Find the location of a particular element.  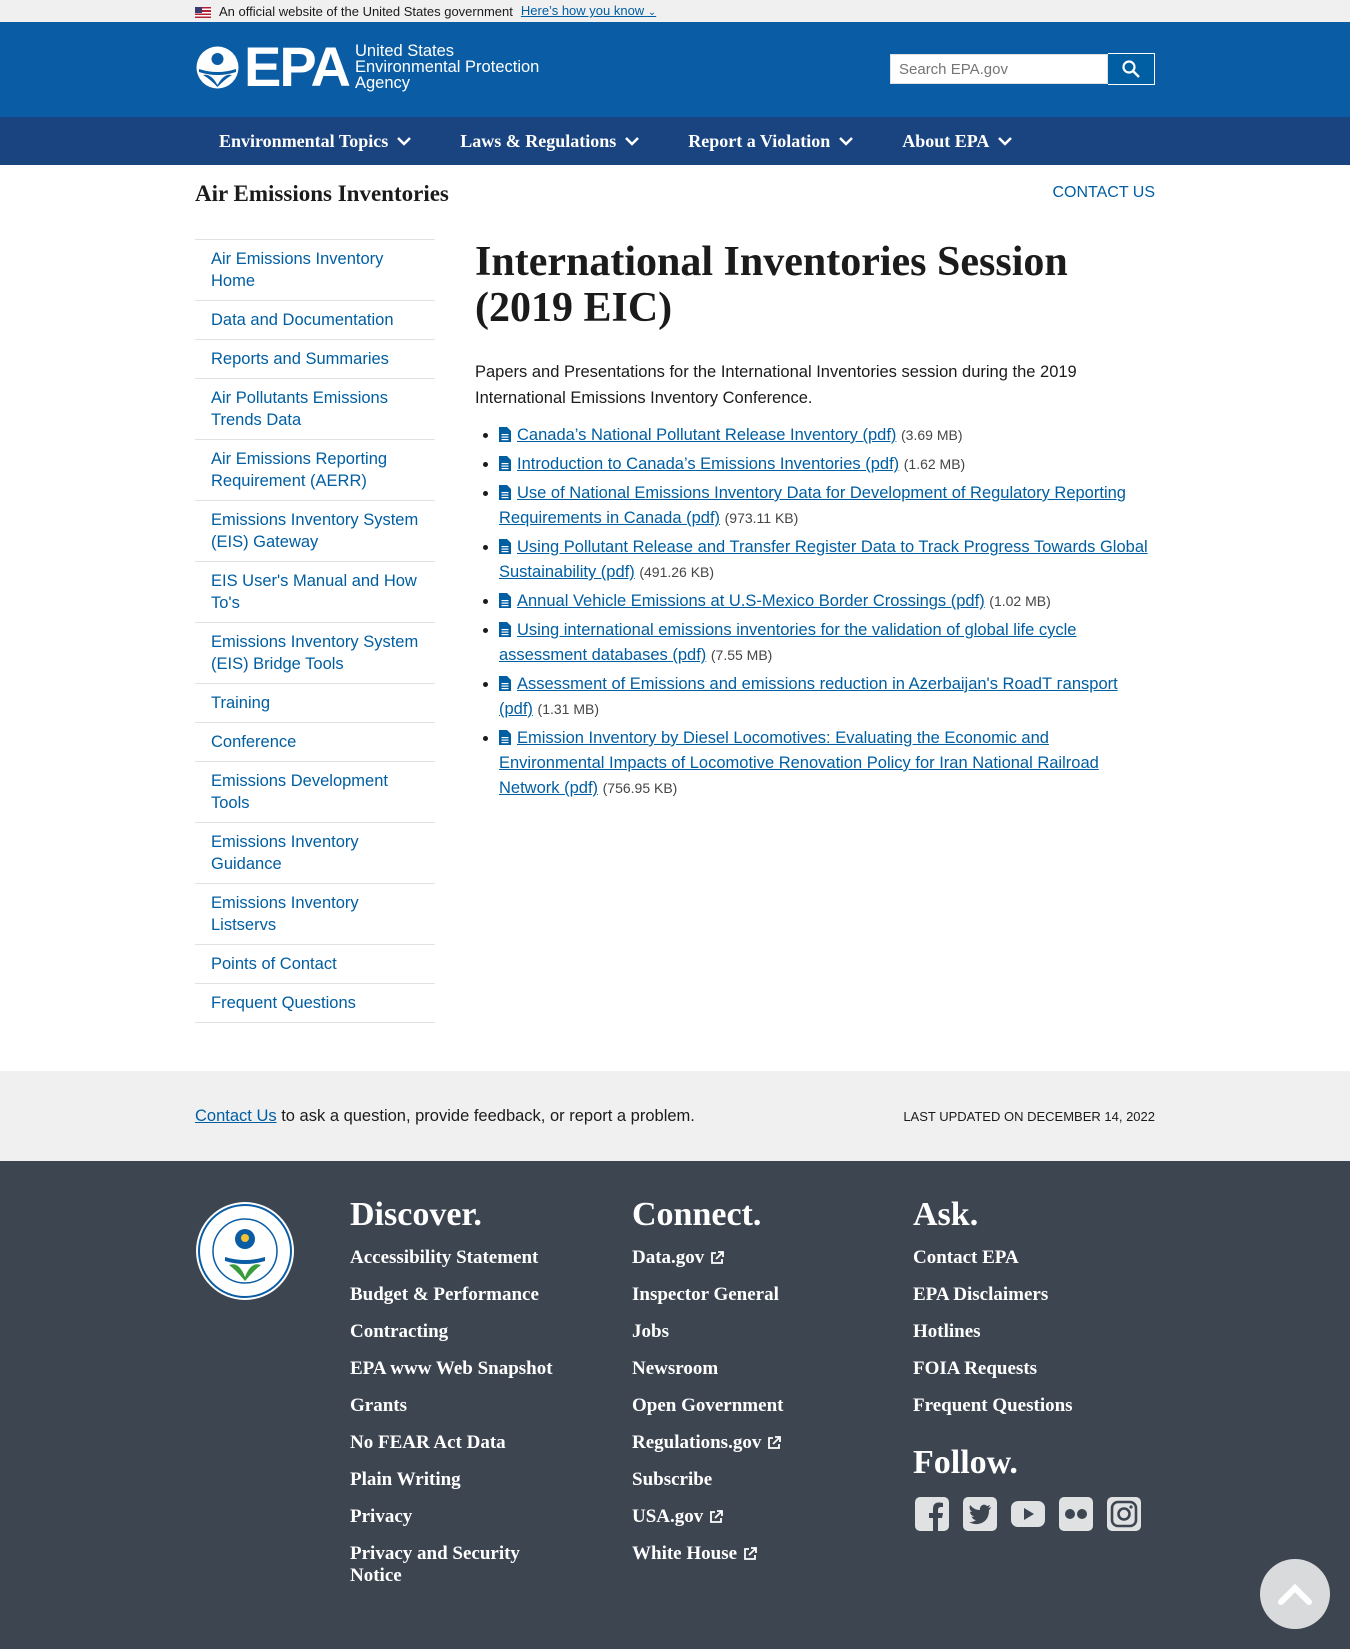

footer-link: Accessibility Statement is located at coordinates (455, 1258).